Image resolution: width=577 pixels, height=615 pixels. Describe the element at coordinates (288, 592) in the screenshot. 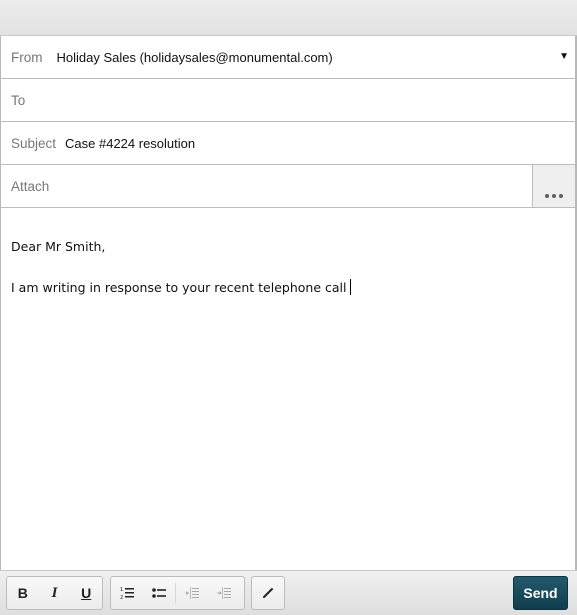

I see `formatting-toolbar: B I U 1 2 Send` at that location.